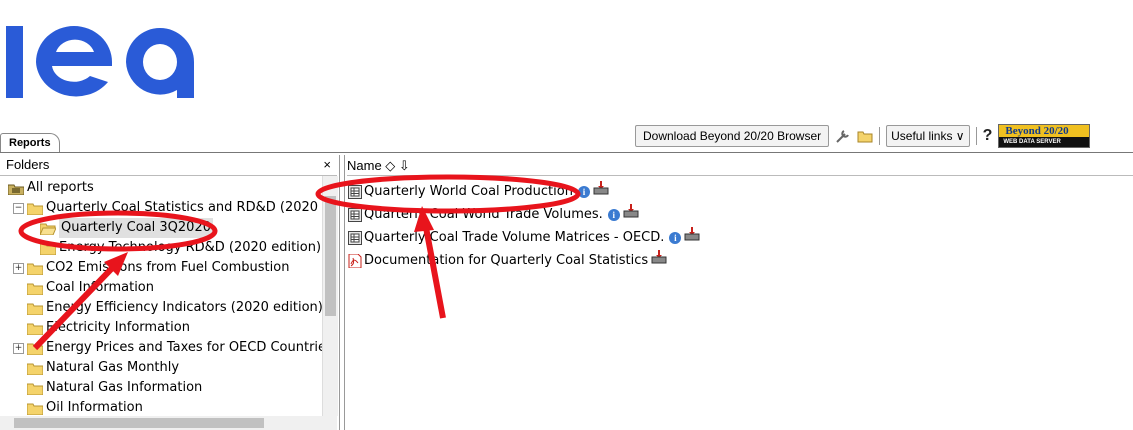  I want to click on folders-title: Folders, so click(28, 164).